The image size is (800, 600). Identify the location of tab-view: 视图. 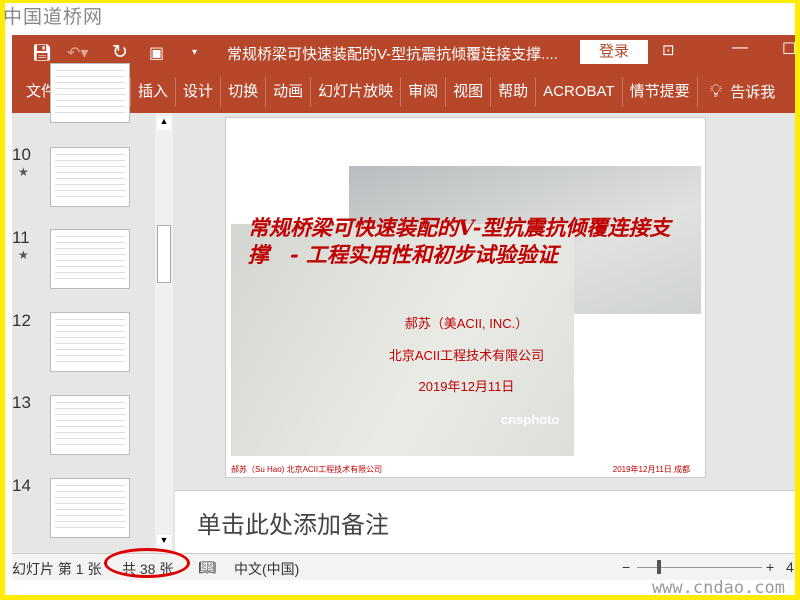
(469, 91).